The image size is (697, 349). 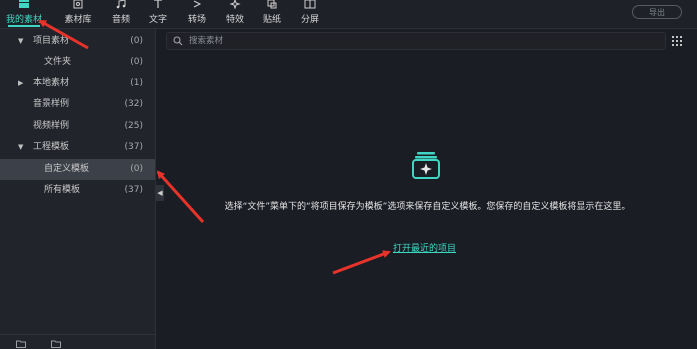 I want to click on annotation-arrow-my-media, so click(x=63, y=34).